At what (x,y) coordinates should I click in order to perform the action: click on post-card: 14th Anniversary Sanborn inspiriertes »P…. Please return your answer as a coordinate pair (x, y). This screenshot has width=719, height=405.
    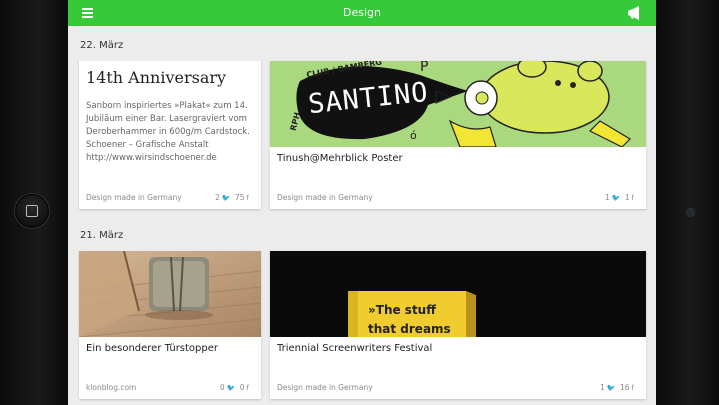
    Looking at the image, I should click on (170, 135).